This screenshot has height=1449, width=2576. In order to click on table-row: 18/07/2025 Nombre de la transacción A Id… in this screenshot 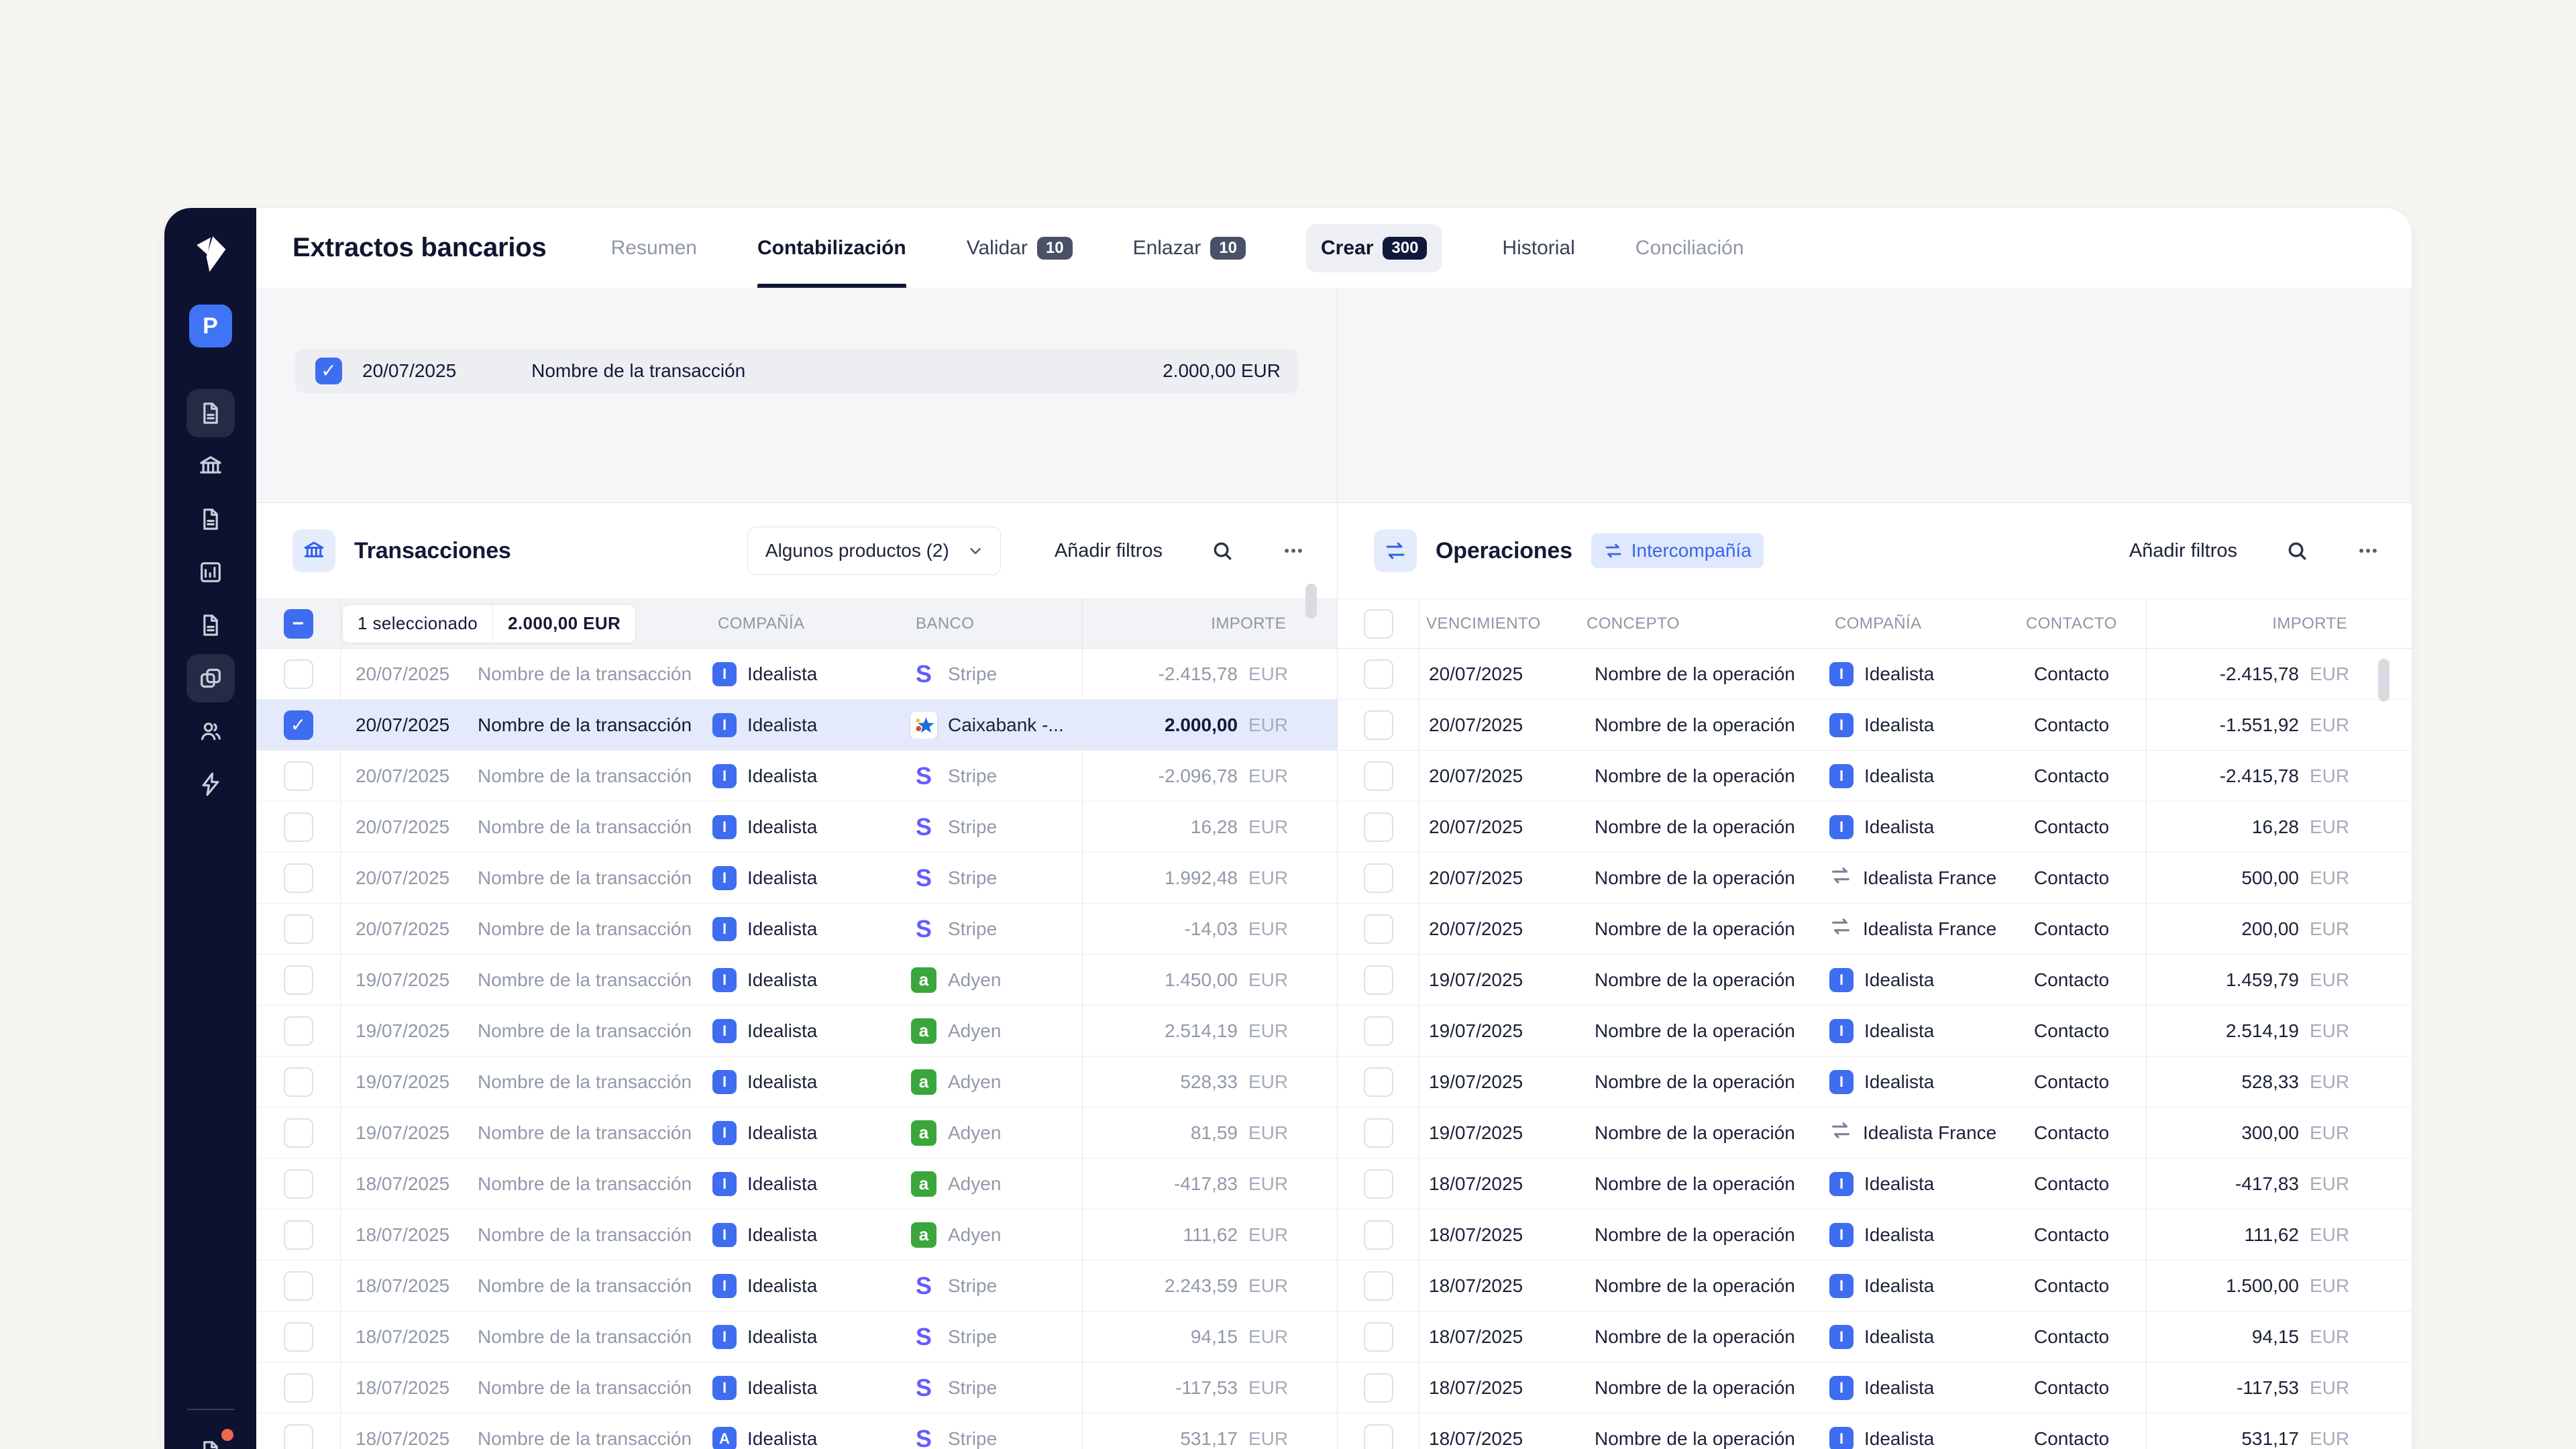, I will do `click(796, 1431)`.